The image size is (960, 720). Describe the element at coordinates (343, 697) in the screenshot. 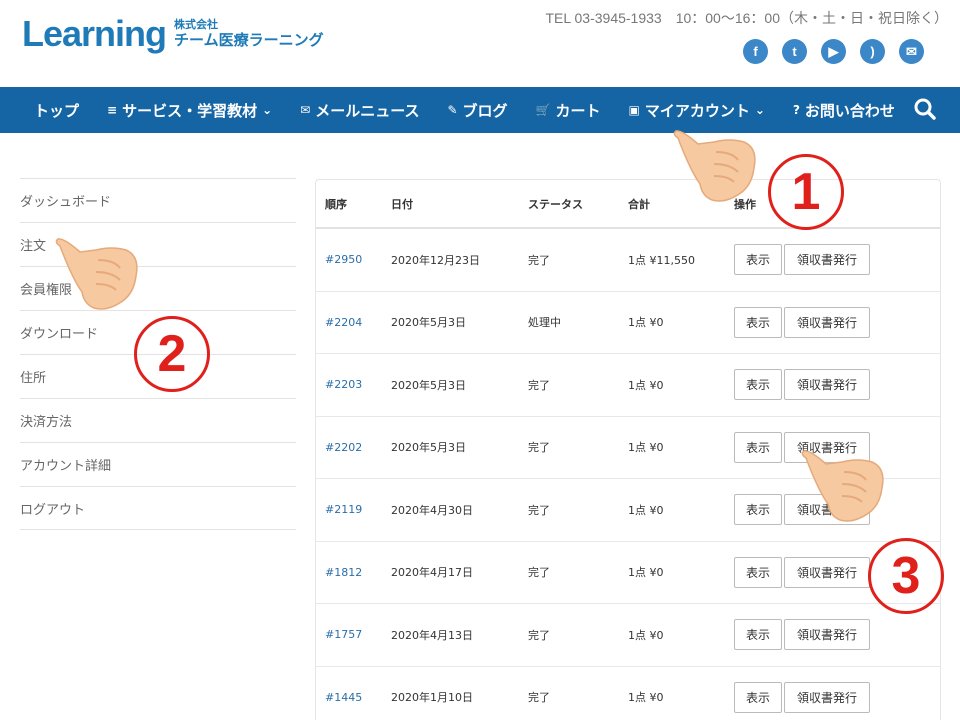

I see `order-number-link: #1445` at that location.